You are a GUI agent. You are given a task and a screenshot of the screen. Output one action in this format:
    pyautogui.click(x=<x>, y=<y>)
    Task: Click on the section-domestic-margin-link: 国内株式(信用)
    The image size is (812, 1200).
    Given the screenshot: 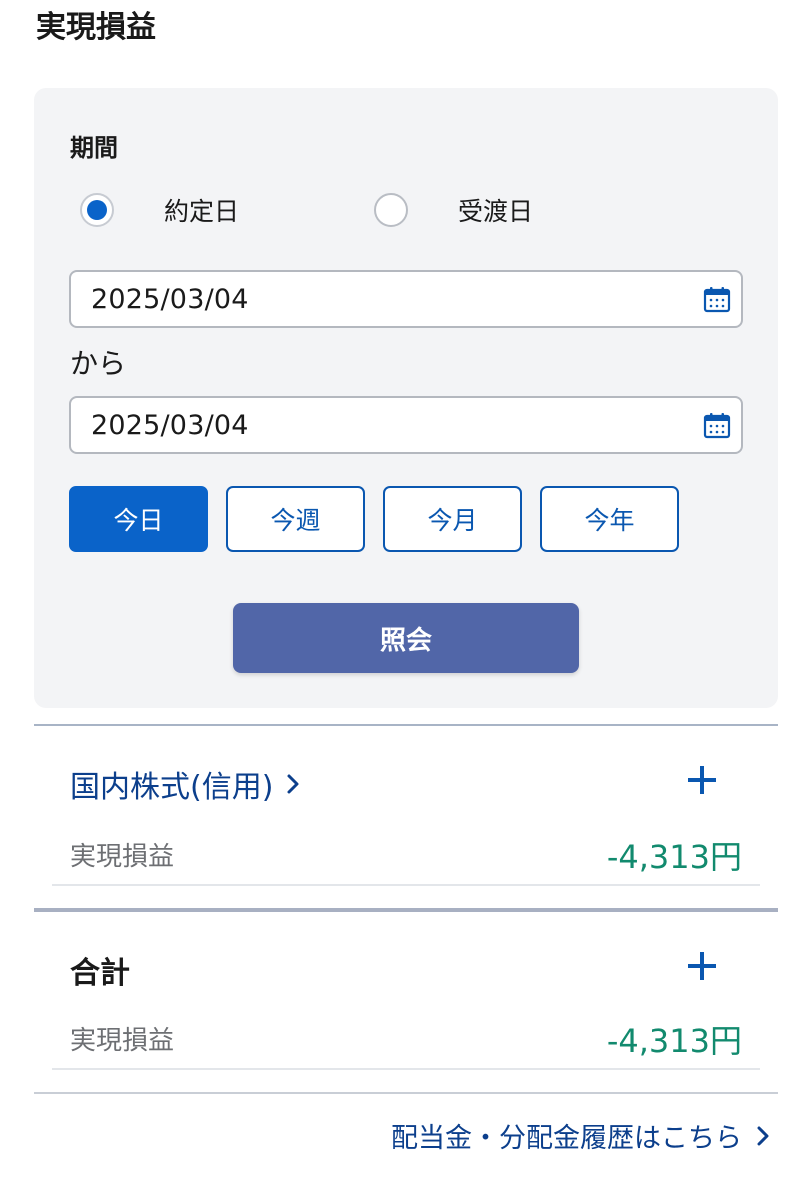 What is the action you would take?
    pyautogui.click(x=185, y=784)
    